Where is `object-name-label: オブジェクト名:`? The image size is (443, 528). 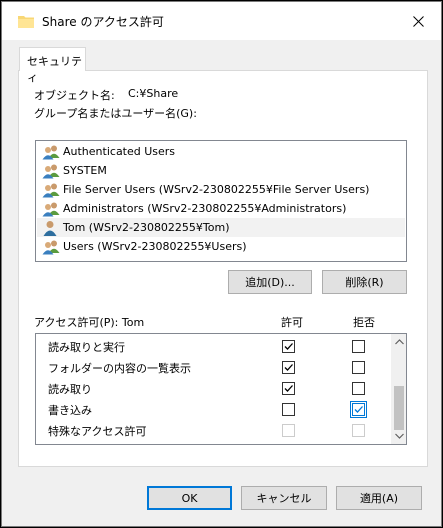
object-name-label: オブジェクト名: is located at coordinates (74, 95).